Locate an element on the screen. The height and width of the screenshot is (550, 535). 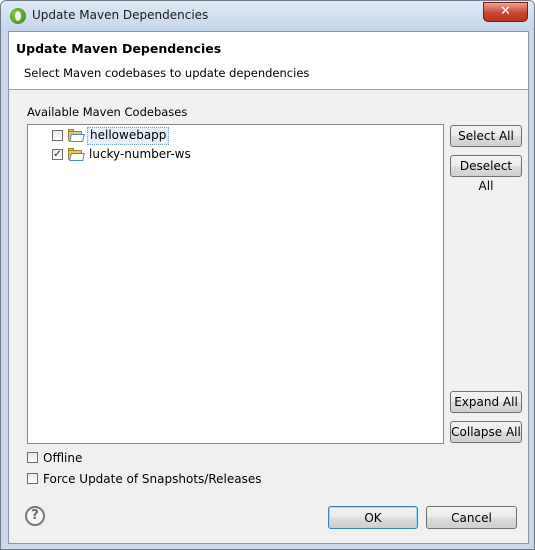
close-button: ✕ is located at coordinates (505, 12).